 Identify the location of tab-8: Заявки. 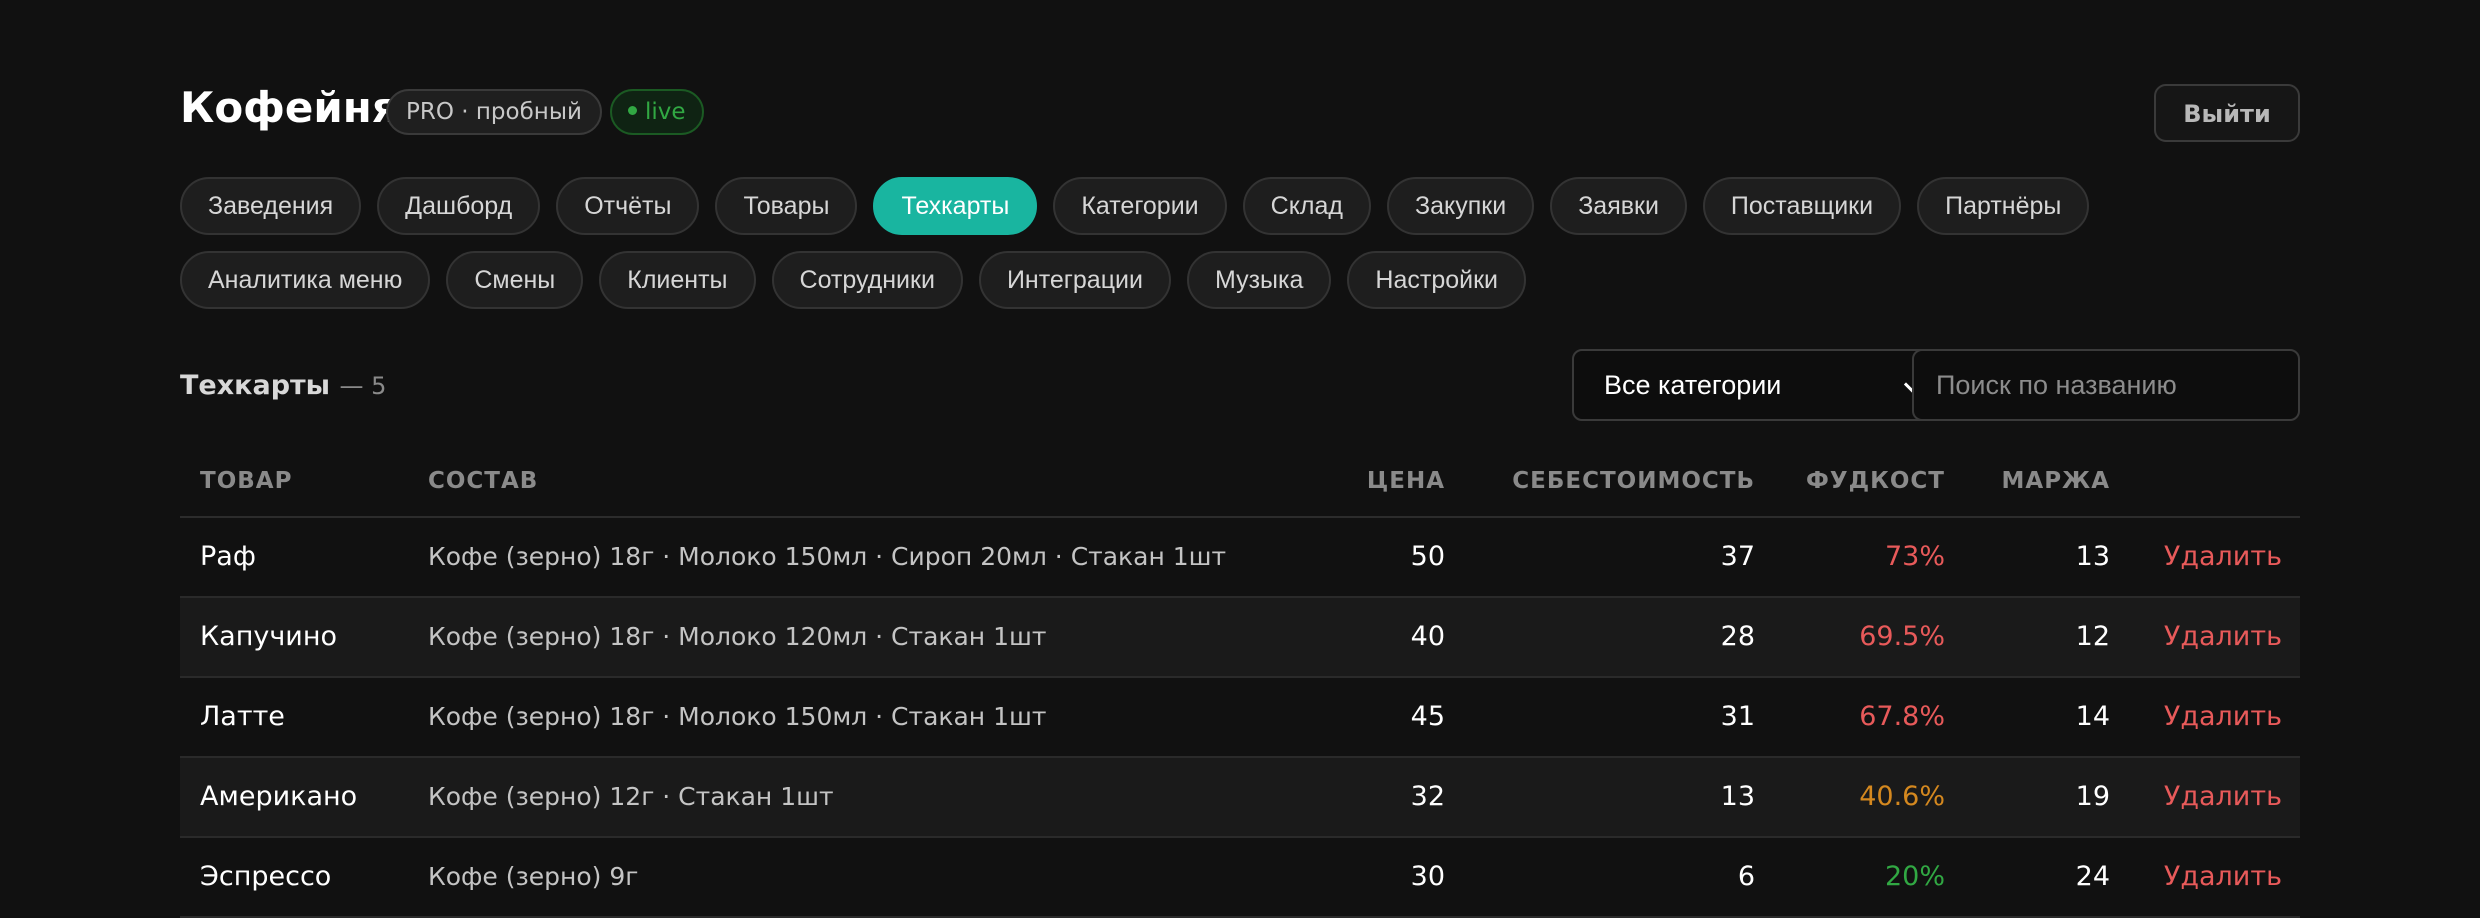
(1618, 206).